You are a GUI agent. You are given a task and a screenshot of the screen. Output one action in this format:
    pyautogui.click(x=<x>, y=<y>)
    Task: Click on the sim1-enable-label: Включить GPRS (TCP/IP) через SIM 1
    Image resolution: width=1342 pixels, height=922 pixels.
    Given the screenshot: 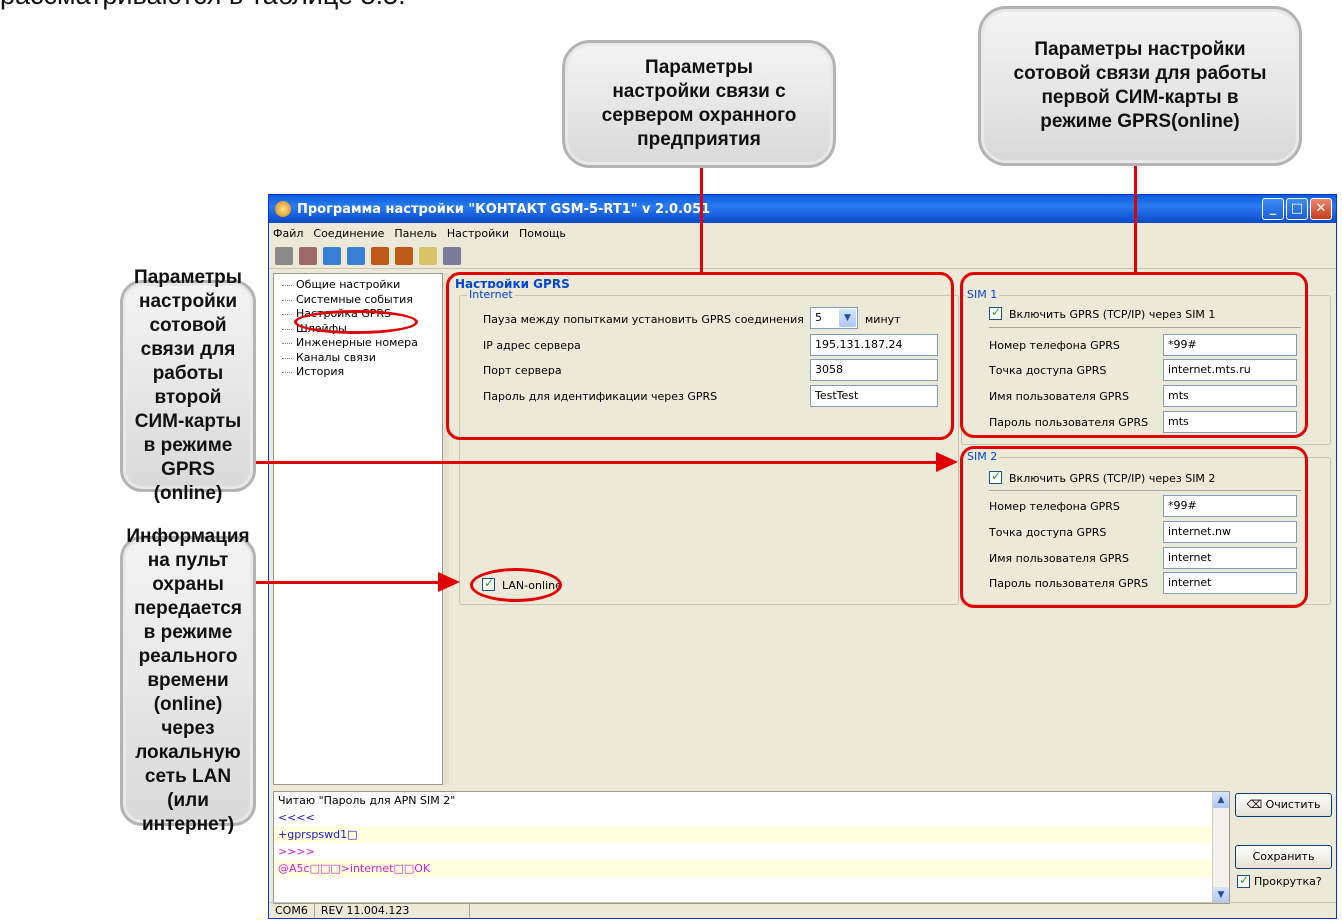 What is the action you would take?
    pyautogui.click(x=1112, y=314)
    